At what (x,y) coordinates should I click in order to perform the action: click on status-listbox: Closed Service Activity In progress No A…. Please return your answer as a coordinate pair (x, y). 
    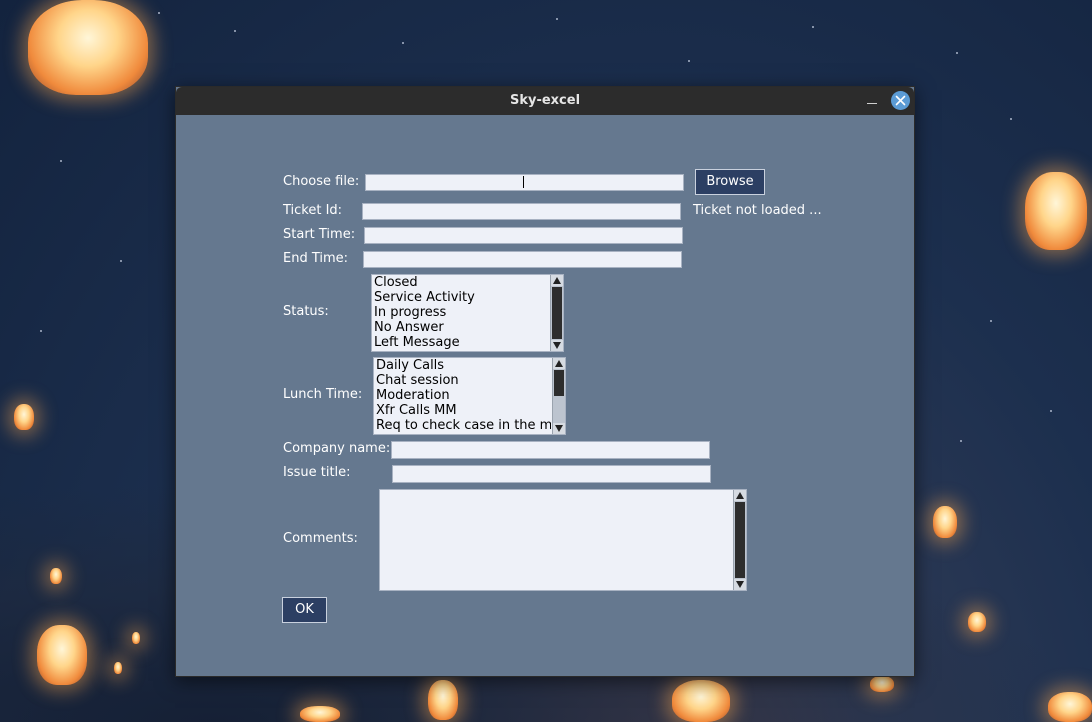
    Looking at the image, I should click on (467, 313).